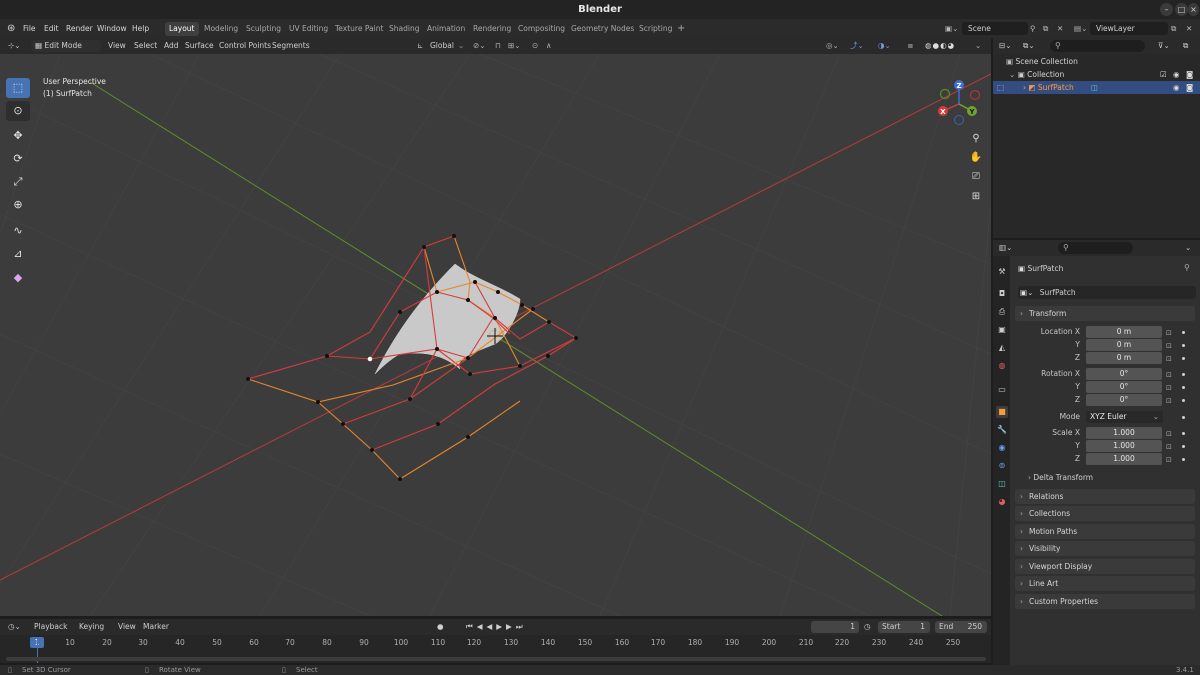 This screenshot has height=675, width=1200. What do you see at coordinates (978, 46) in the screenshot?
I see `shading-options-icon: ⌄` at bounding box center [978, 46].